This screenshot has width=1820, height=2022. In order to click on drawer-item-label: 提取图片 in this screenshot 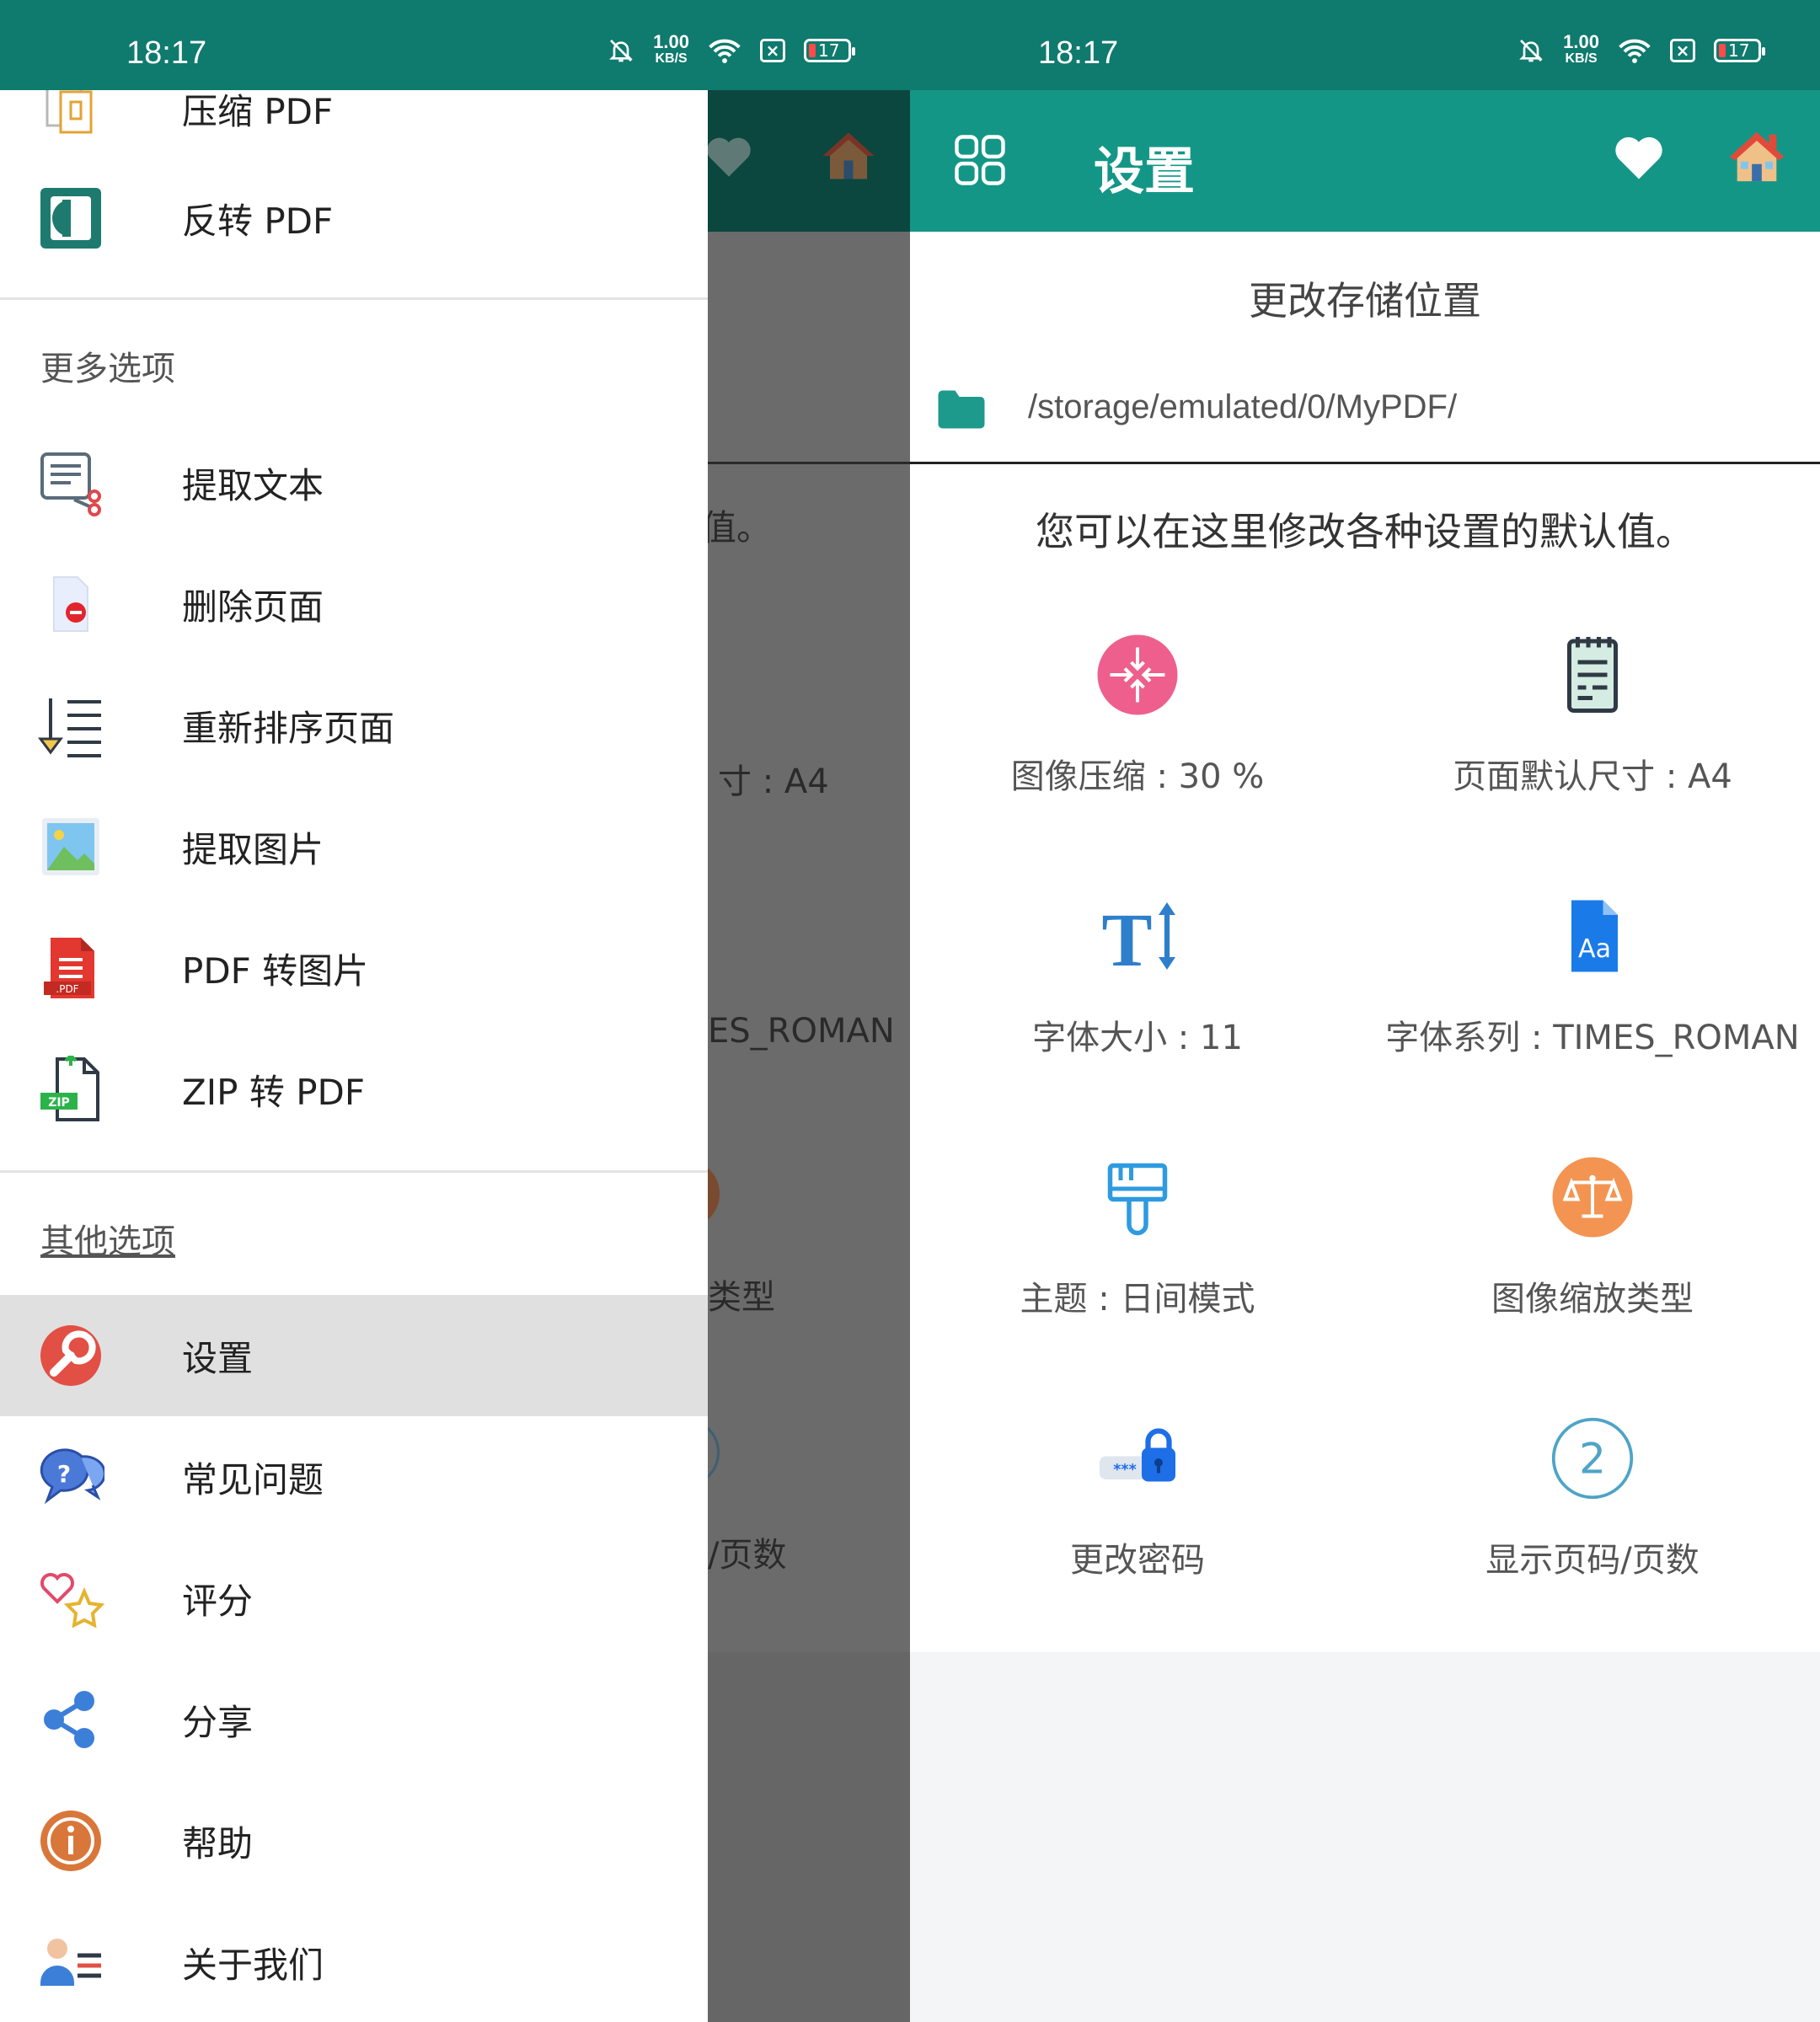, I will do `click(253, 849)`.